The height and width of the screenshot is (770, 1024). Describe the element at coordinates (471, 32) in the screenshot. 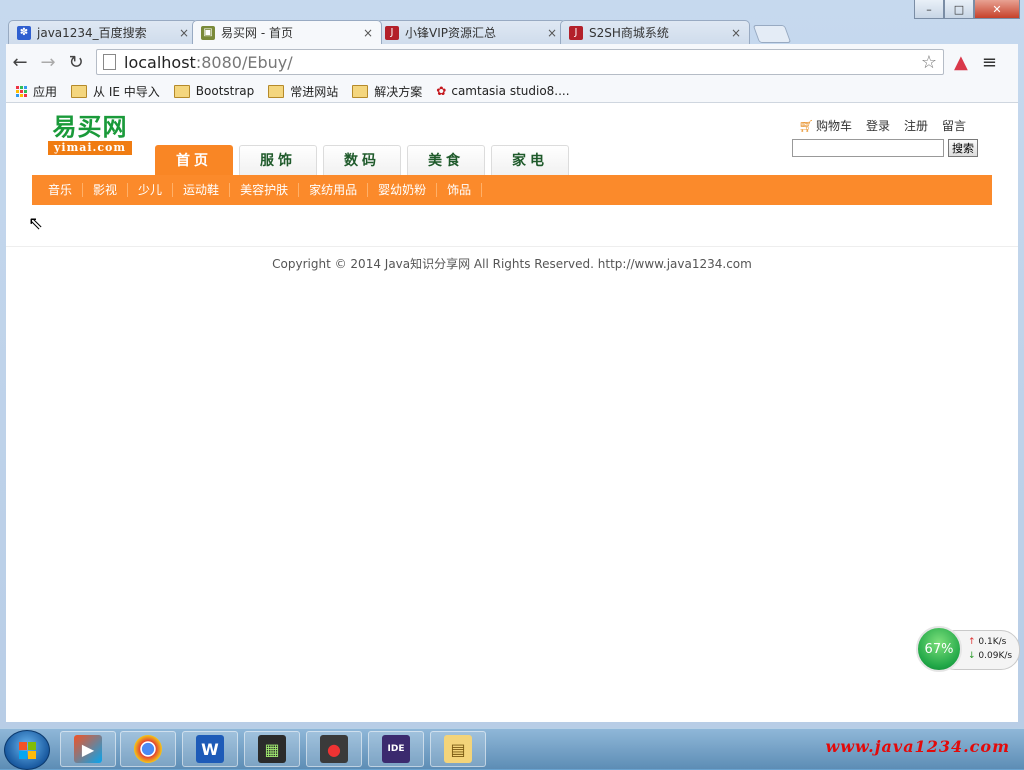

I see `tab-vip-resources: J 小锋VIP资源汇总 ×` at that location.